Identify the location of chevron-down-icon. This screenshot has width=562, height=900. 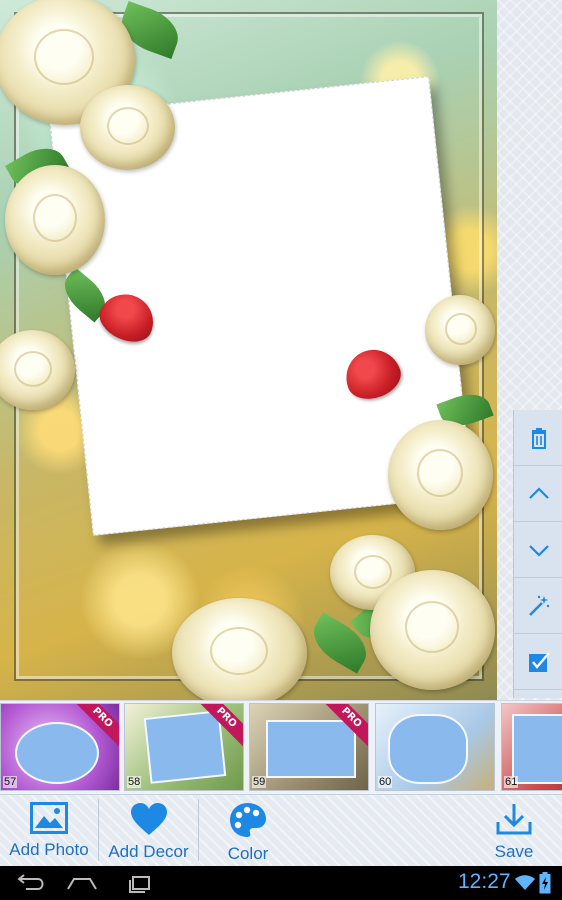
(538, 550).